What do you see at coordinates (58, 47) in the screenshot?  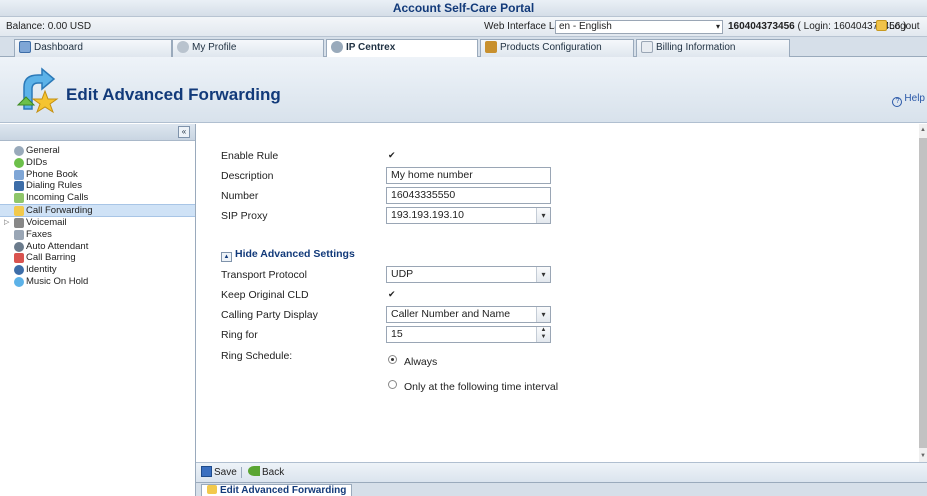 I see `tab-label: Dashboard` at bounding box center [58, 47].